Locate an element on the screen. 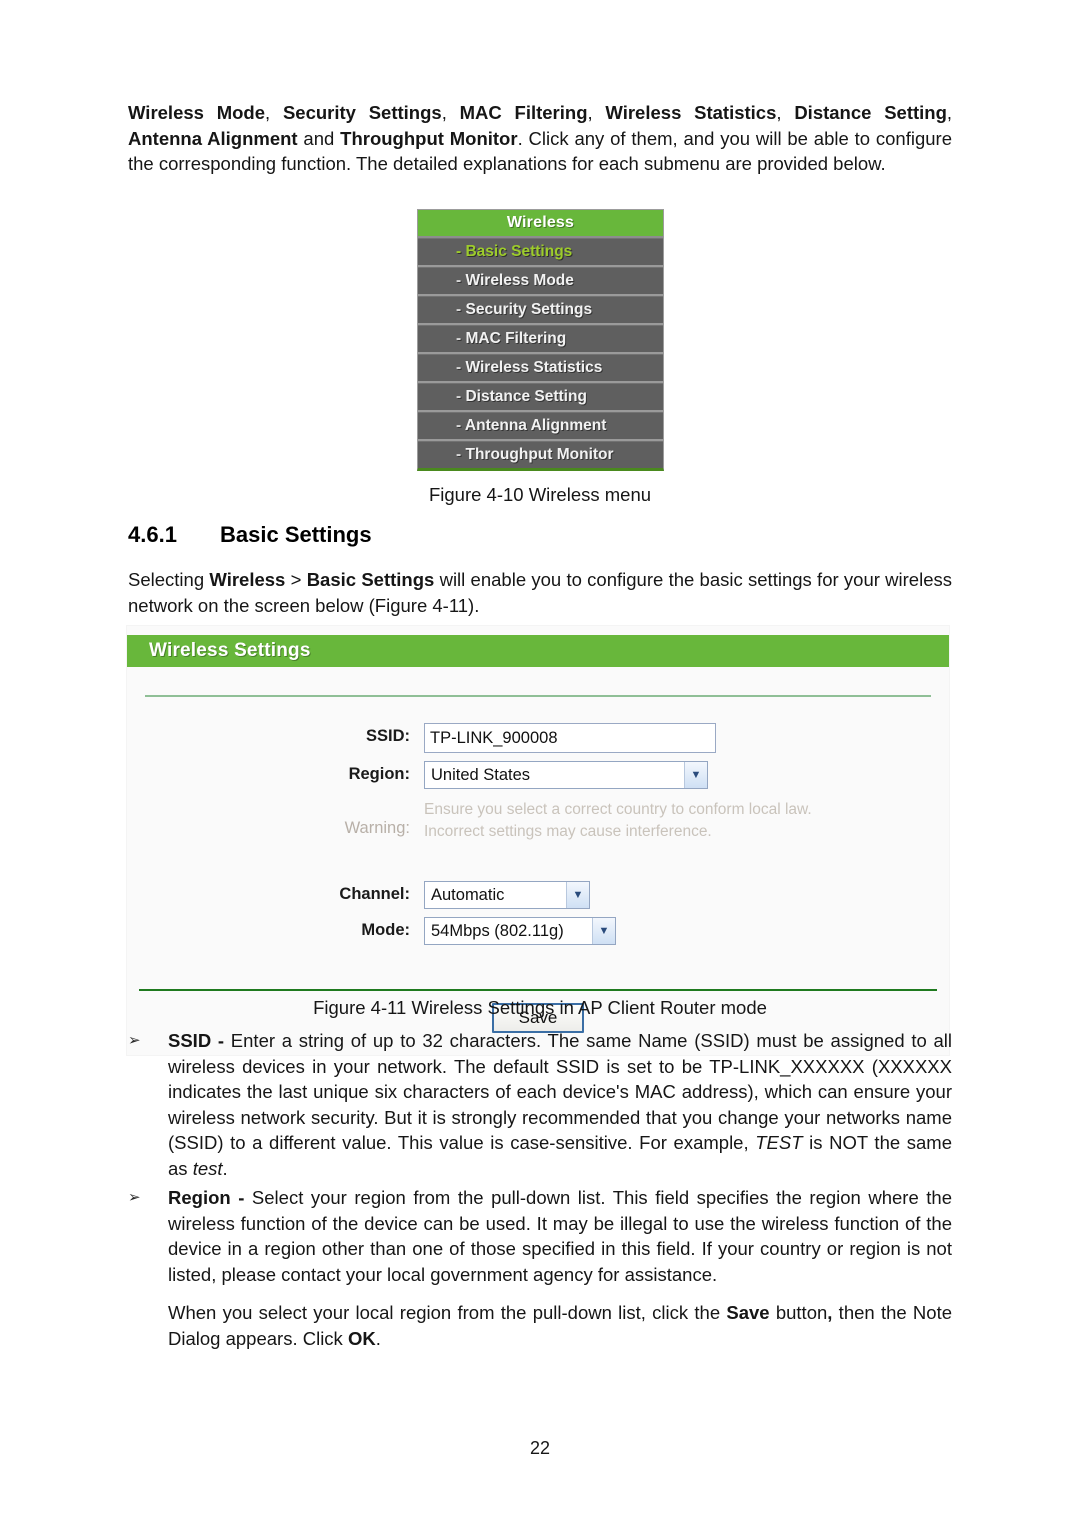 This screenshot has width=1080, height=1527. section-heading: 4.6.1 Basic Settings is located at coordinates (540, 535).